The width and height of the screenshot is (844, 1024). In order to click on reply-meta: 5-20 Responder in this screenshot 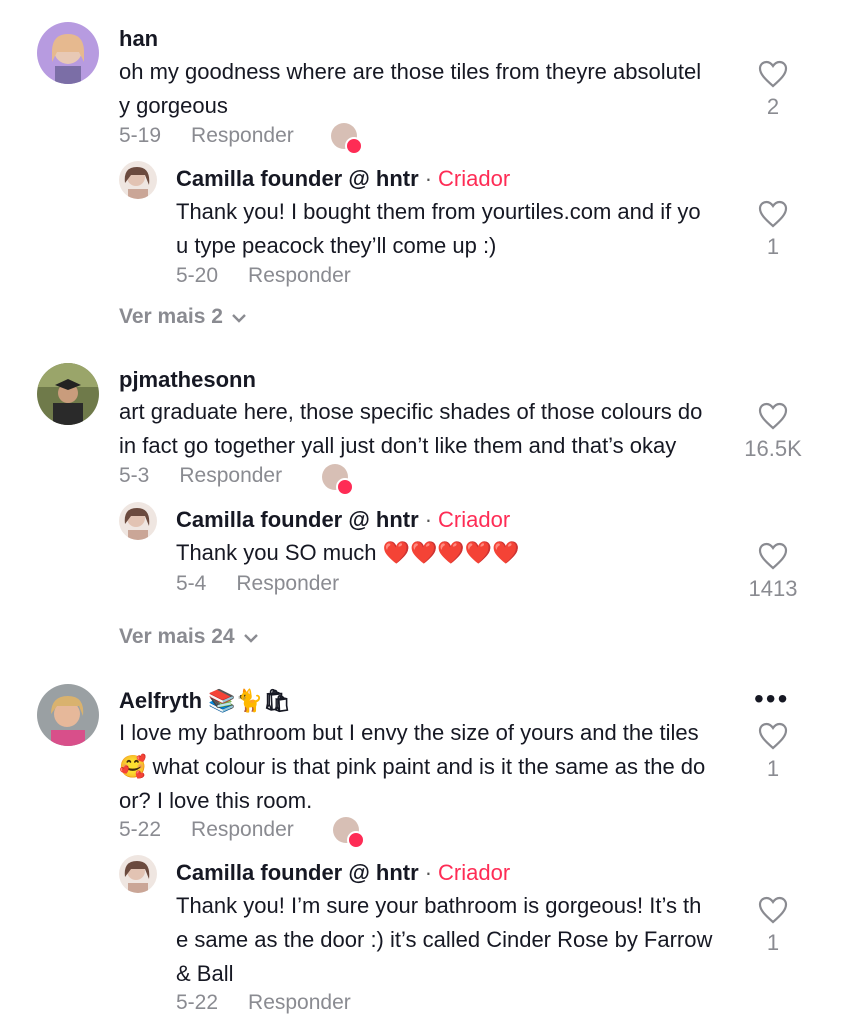, I will do `click(263, 276)`.